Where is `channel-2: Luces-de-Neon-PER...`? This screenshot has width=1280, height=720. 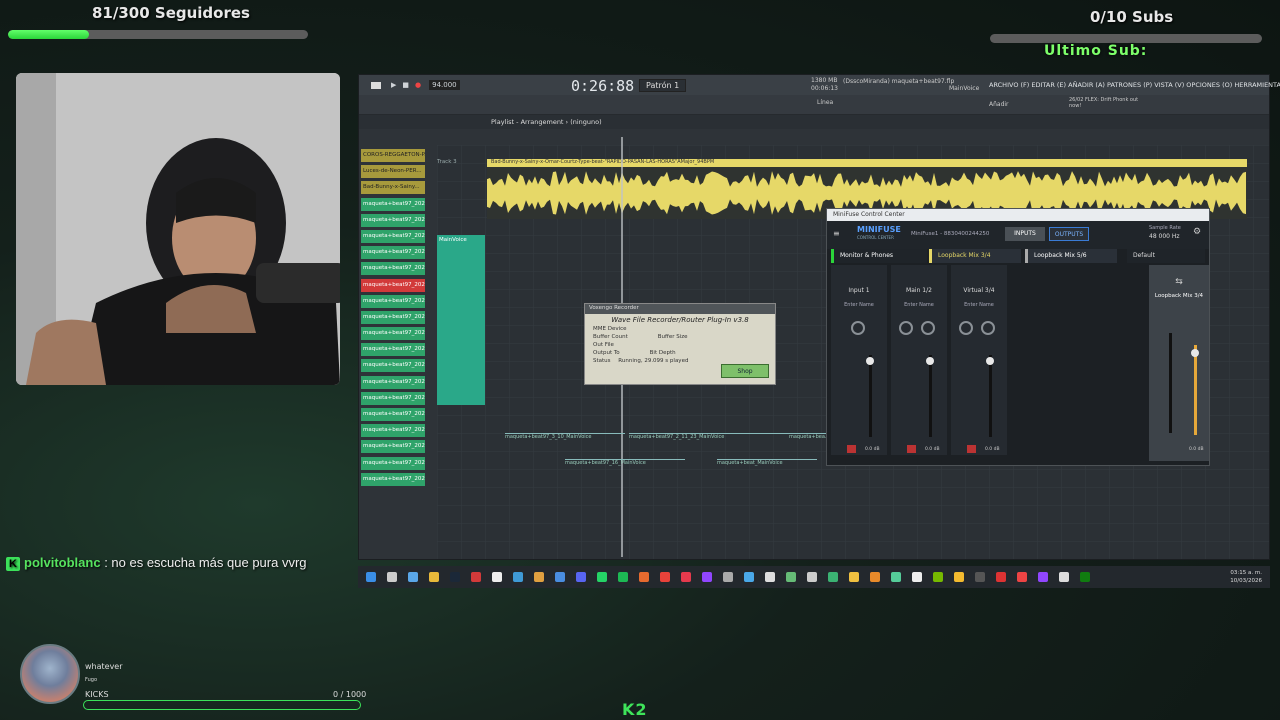
channel-2: Luces-de-Neon-PER... is located at coordinates (393, 172).